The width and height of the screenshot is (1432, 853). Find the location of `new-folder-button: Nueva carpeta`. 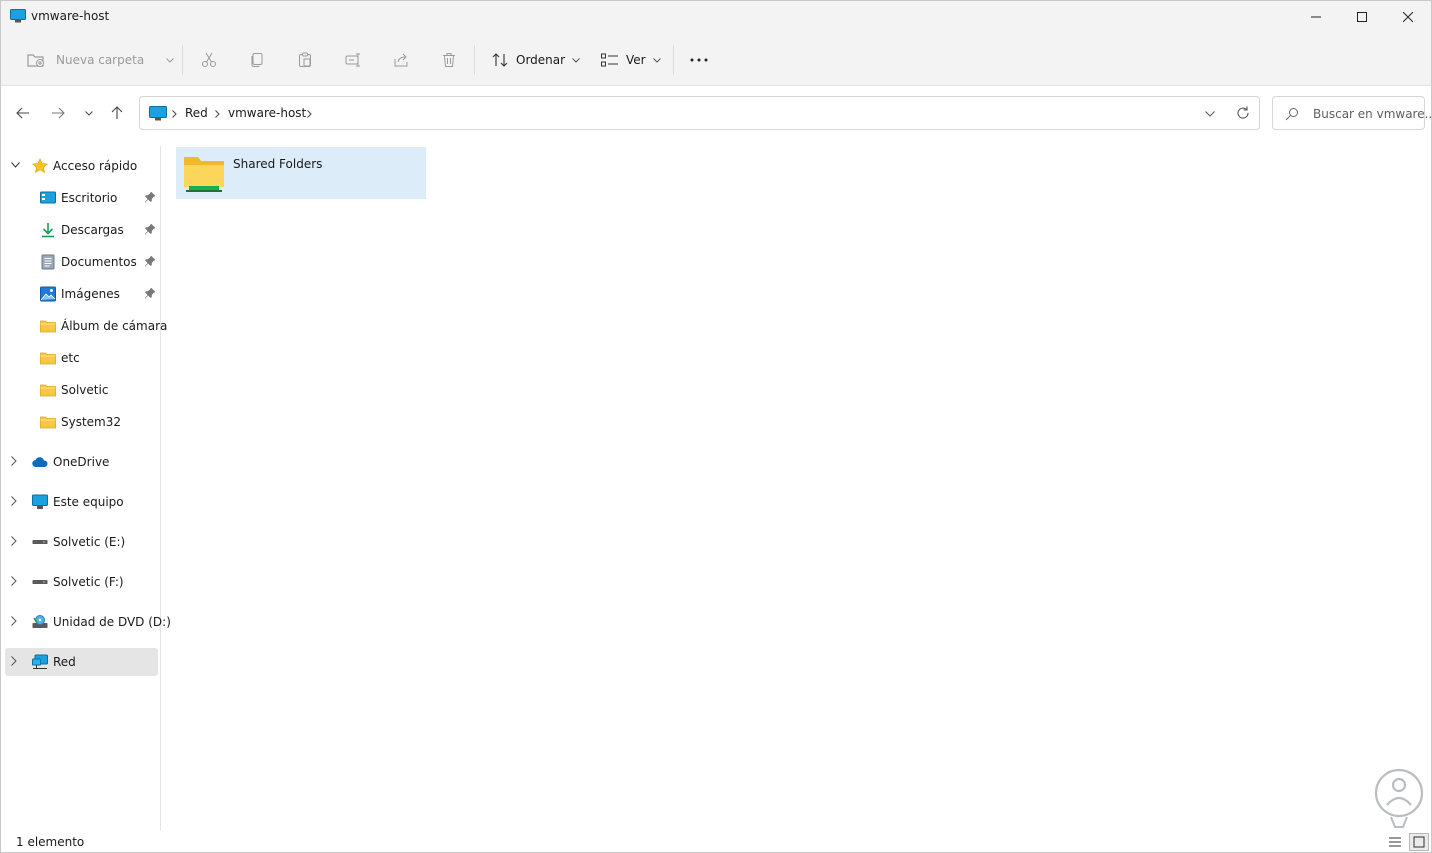

new-folder-button: Nueva carpeta is located at coordinates (101, 60).